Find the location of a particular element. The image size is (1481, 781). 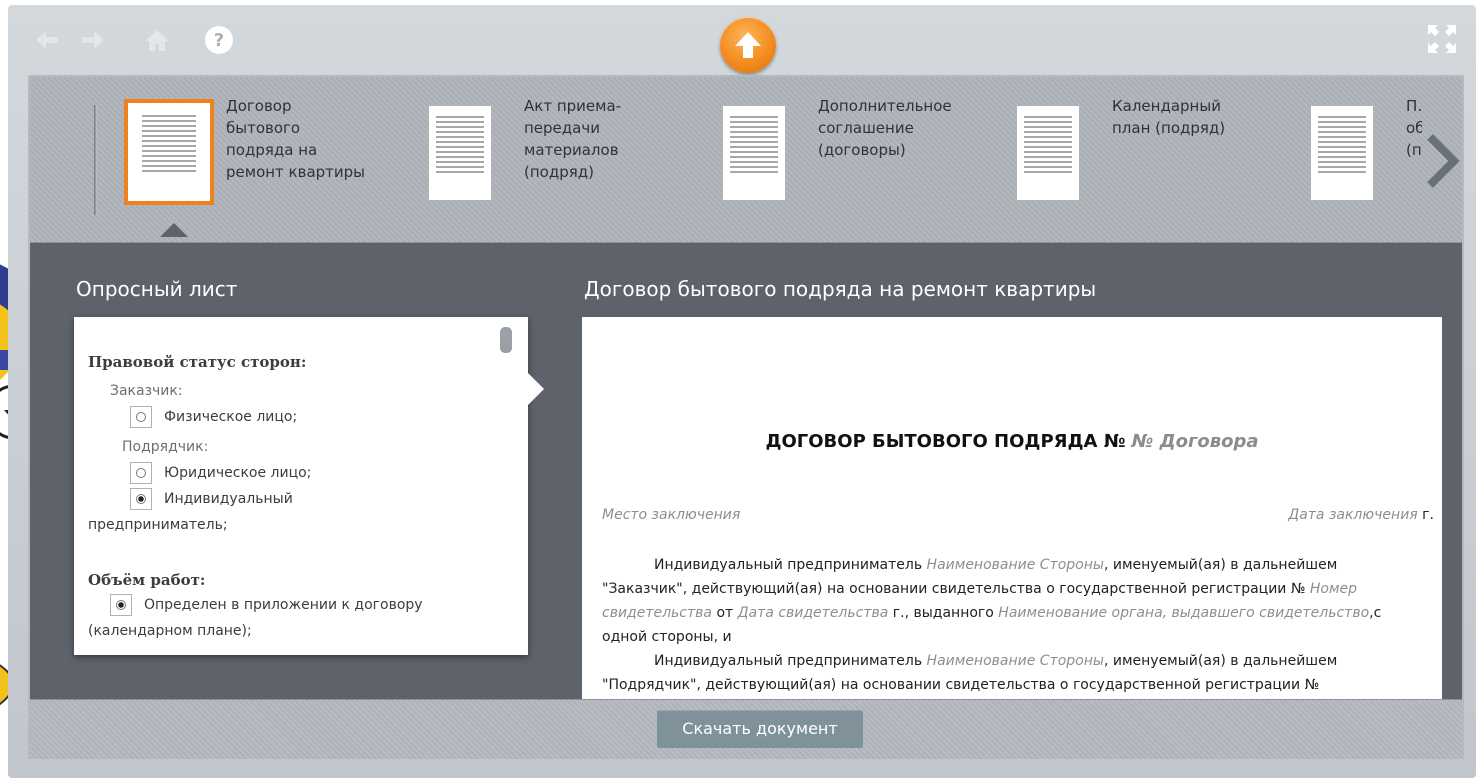

radio-label-continued: (календарном плане); is located at coordinates (170, 631).